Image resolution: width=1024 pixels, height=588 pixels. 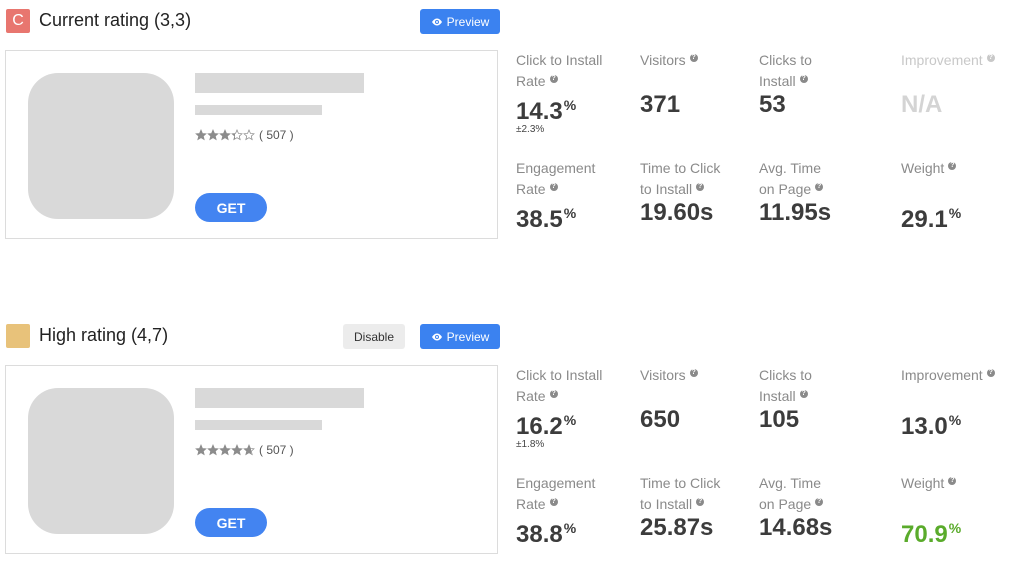 I want to click on metric-avg-time-on-page: Avg. Time on Page? 14.68s, so click(x=824, y=507).